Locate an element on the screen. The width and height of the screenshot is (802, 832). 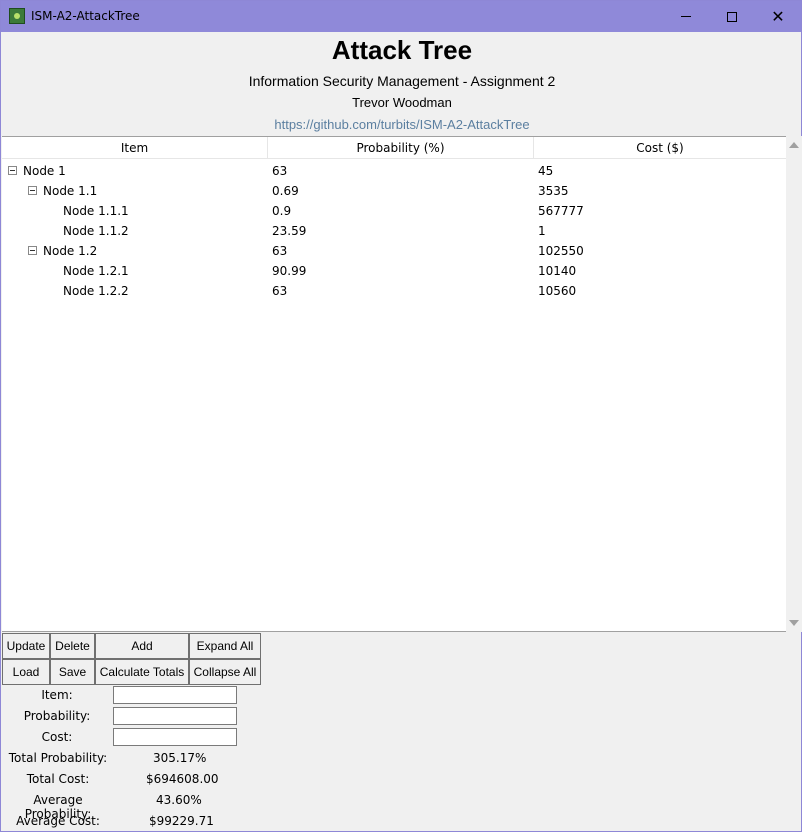
probability-input is located at coordinates (175, 716).